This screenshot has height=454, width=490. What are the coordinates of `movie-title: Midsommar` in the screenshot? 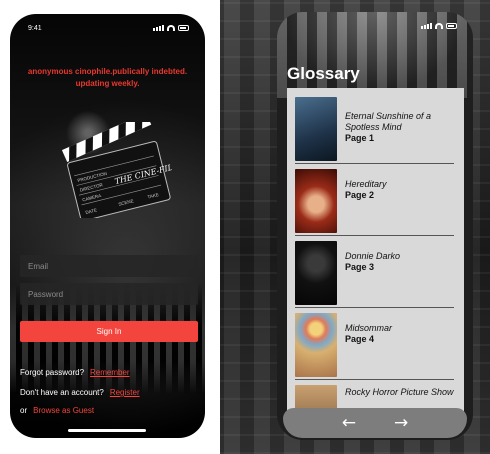 It's located at (369, 328).